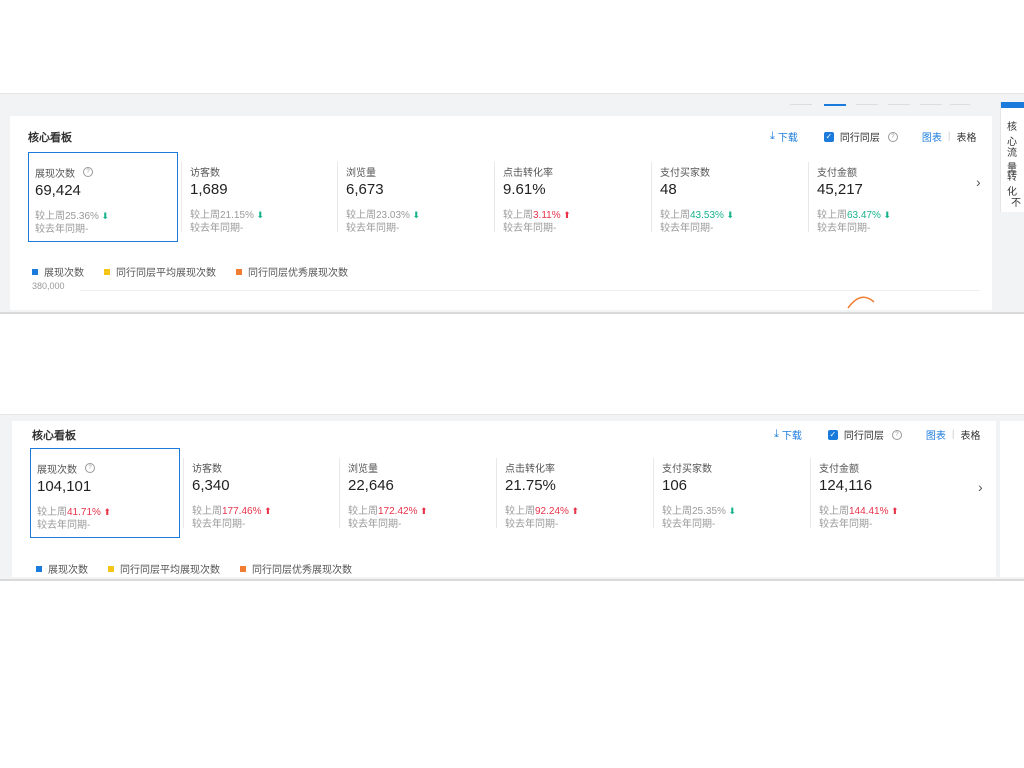 The width and height of the screenshot is (1024, 768). I want to click on metric-card: 浏览量 6,673 较上周23.03% ⬇ 较去年同期-, so click(415, 197).